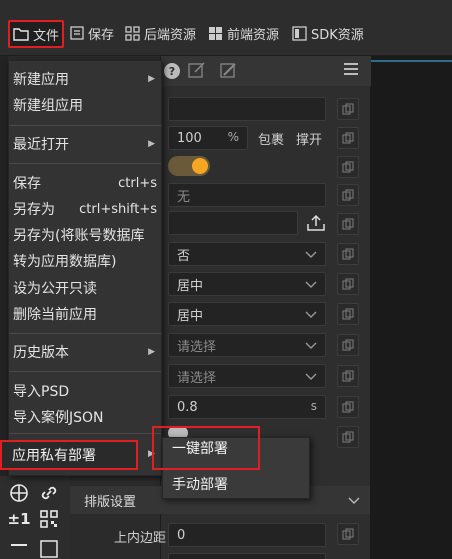  Describe the element at coordinates (208, 138) in the screenshot. I see `width-field: 100 %` at that location.